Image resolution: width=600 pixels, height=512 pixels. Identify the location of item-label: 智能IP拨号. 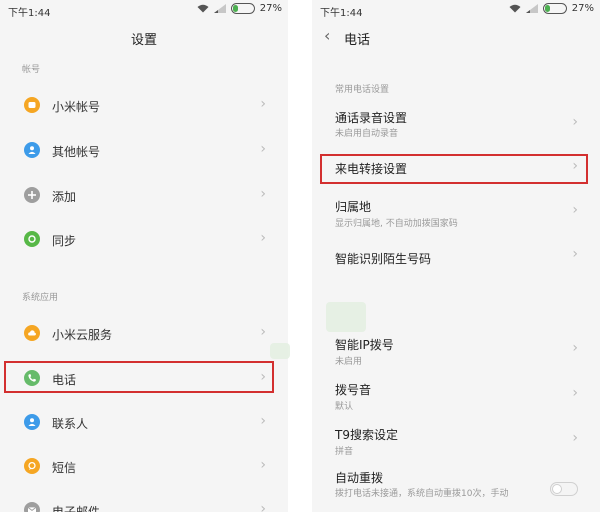
(364, 345).